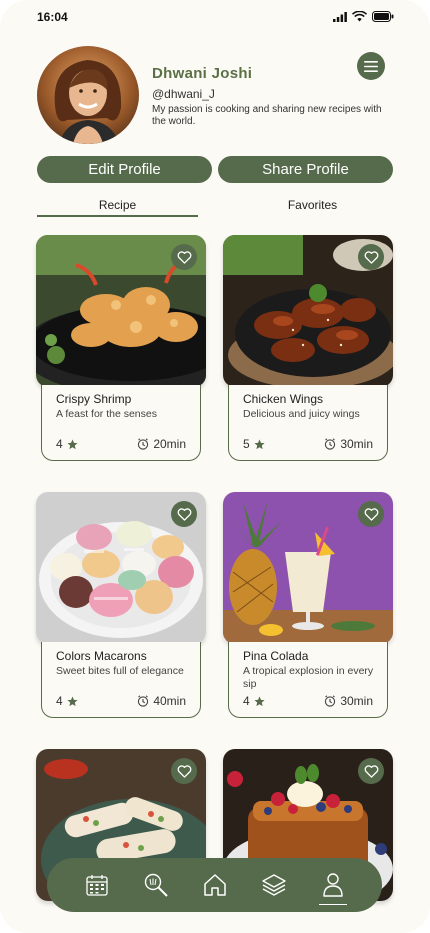  What do you see at coordinates (215, 17) in the screenshot?
I see `status-bar: 16:04` at bounding box center [215, 17].